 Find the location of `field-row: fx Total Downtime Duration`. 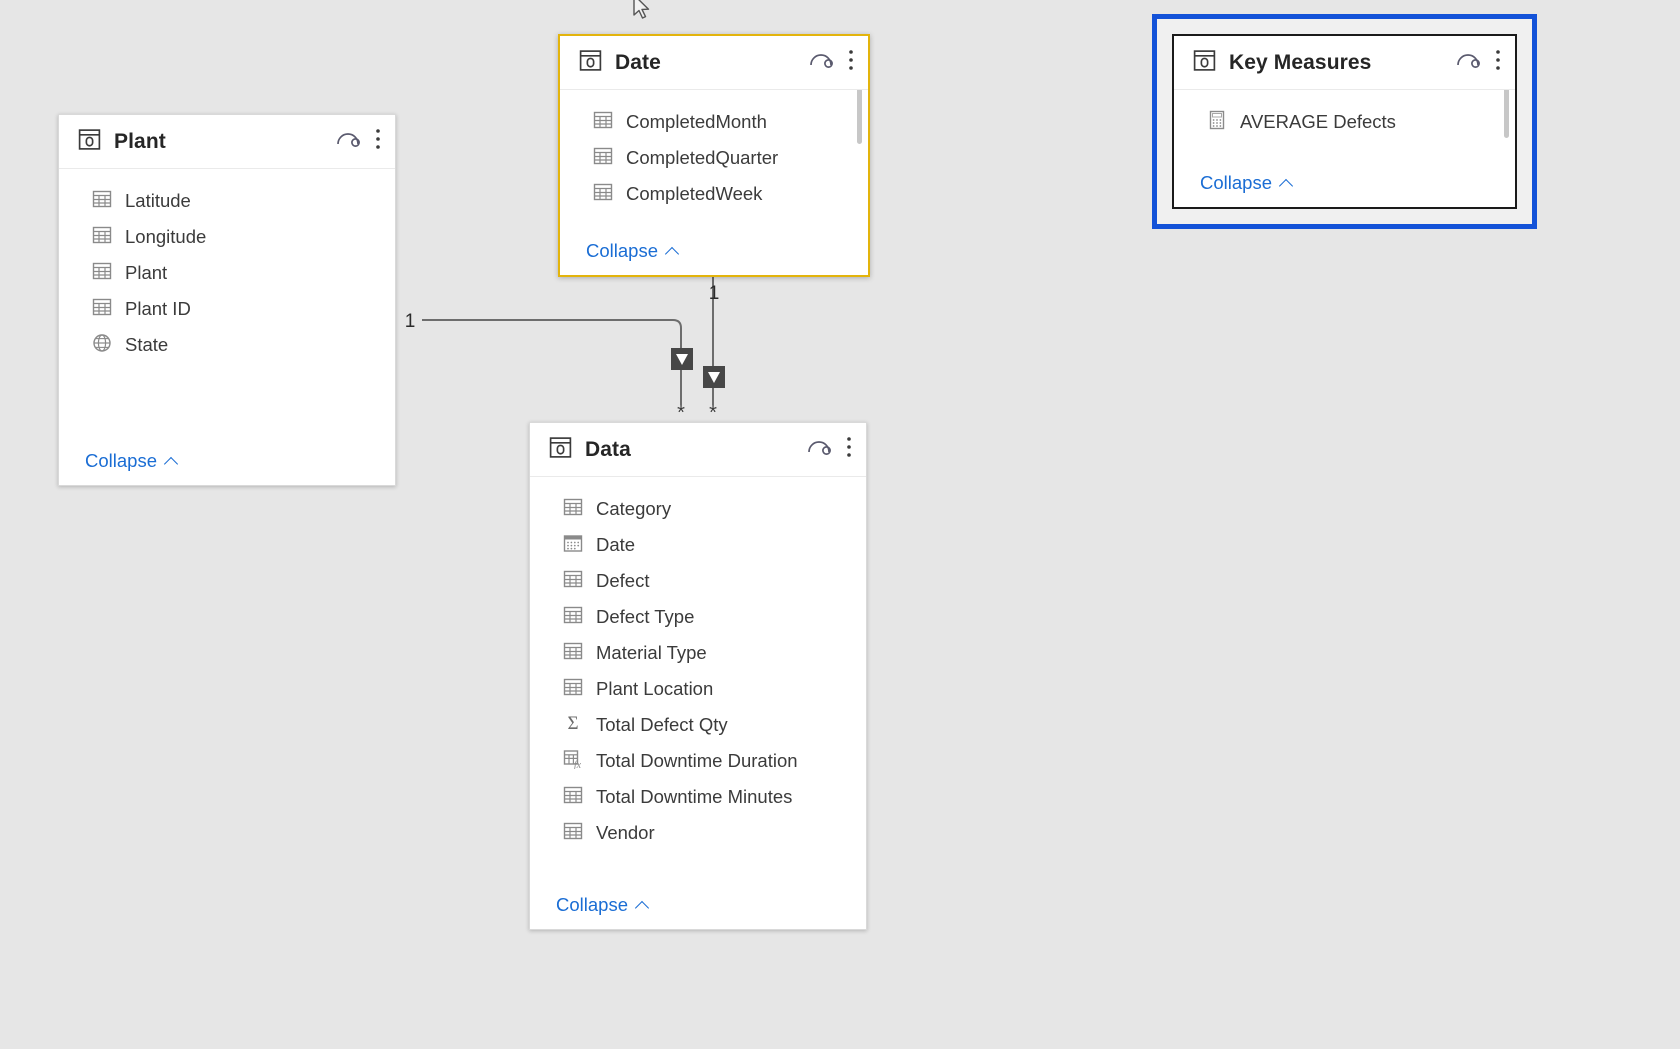

field-row: fx Total Downtime Duration is located at coordinates (698, 761).